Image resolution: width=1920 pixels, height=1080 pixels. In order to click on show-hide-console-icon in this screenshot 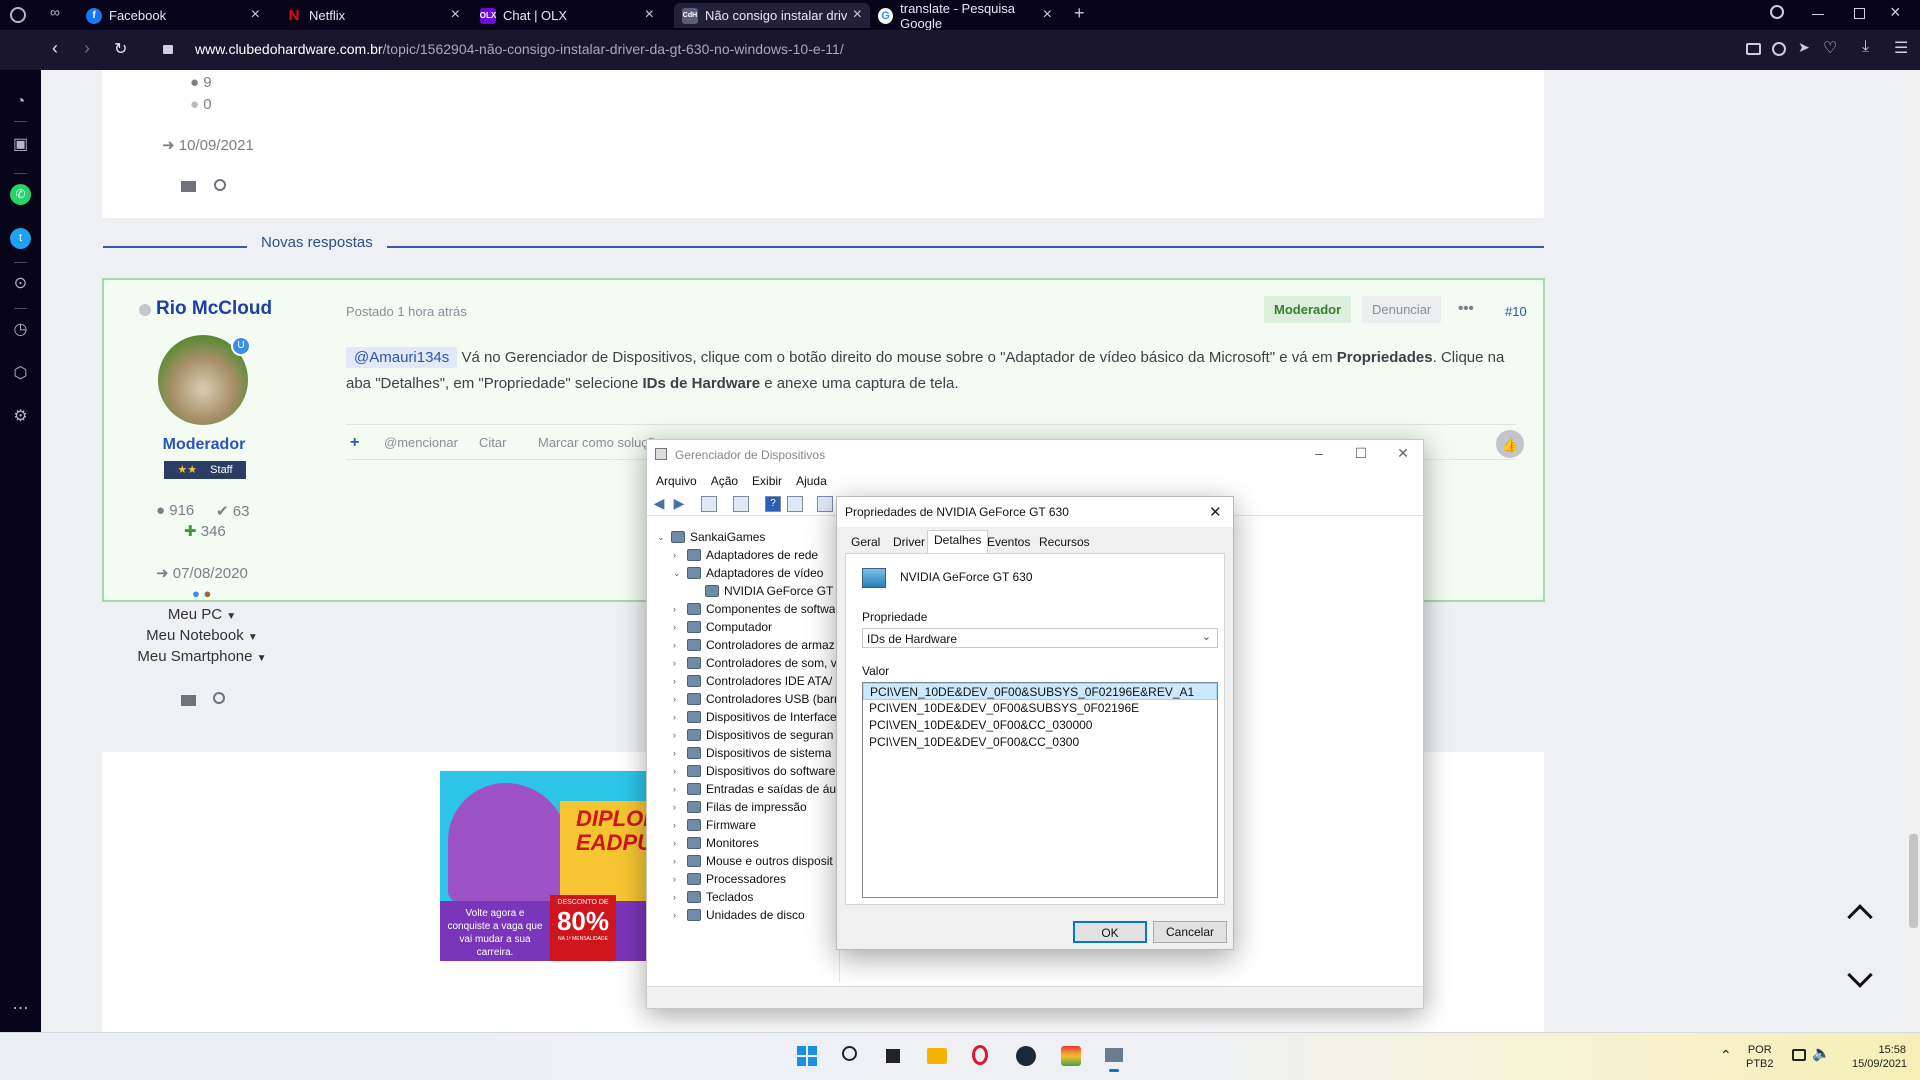, I will do `click(709, 504)`.